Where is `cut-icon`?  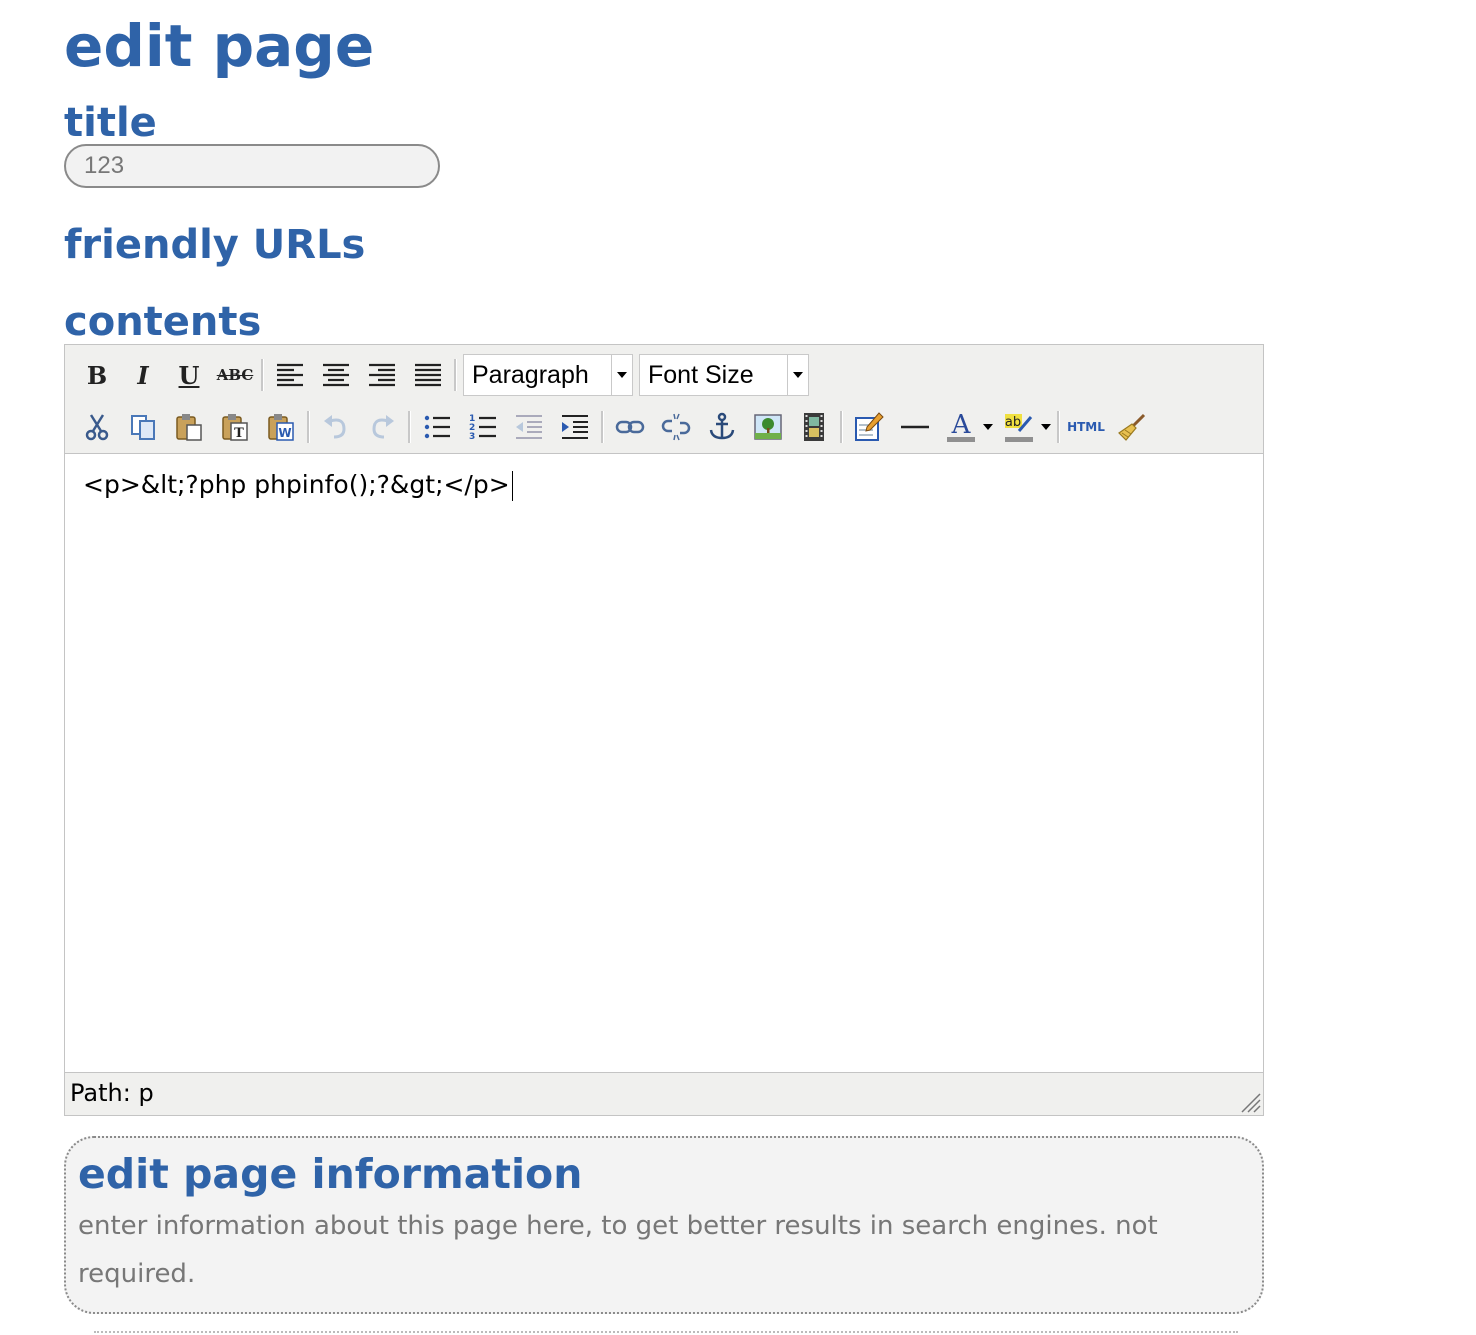
cut-icon is located at coordinates (97, 427).